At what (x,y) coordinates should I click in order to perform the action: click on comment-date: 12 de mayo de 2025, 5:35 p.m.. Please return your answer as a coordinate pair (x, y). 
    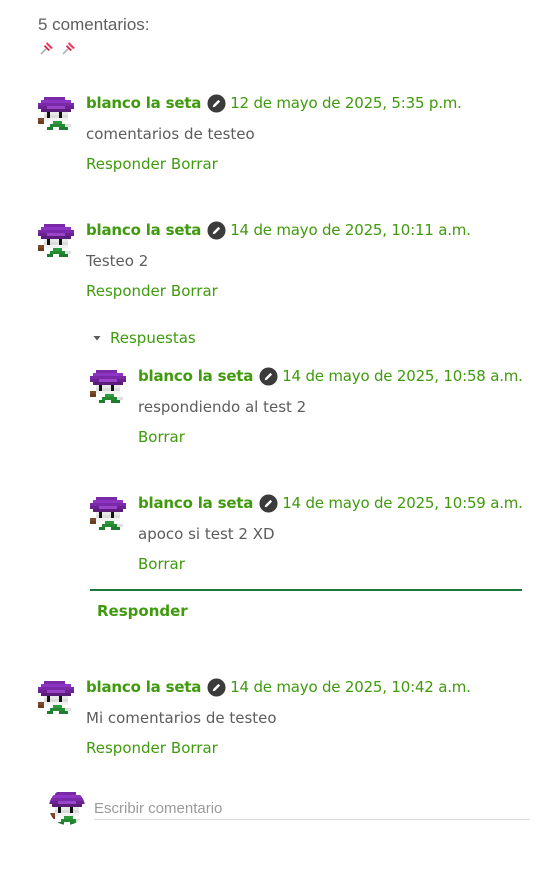
    Looking at the image, I should click on (346, 103).